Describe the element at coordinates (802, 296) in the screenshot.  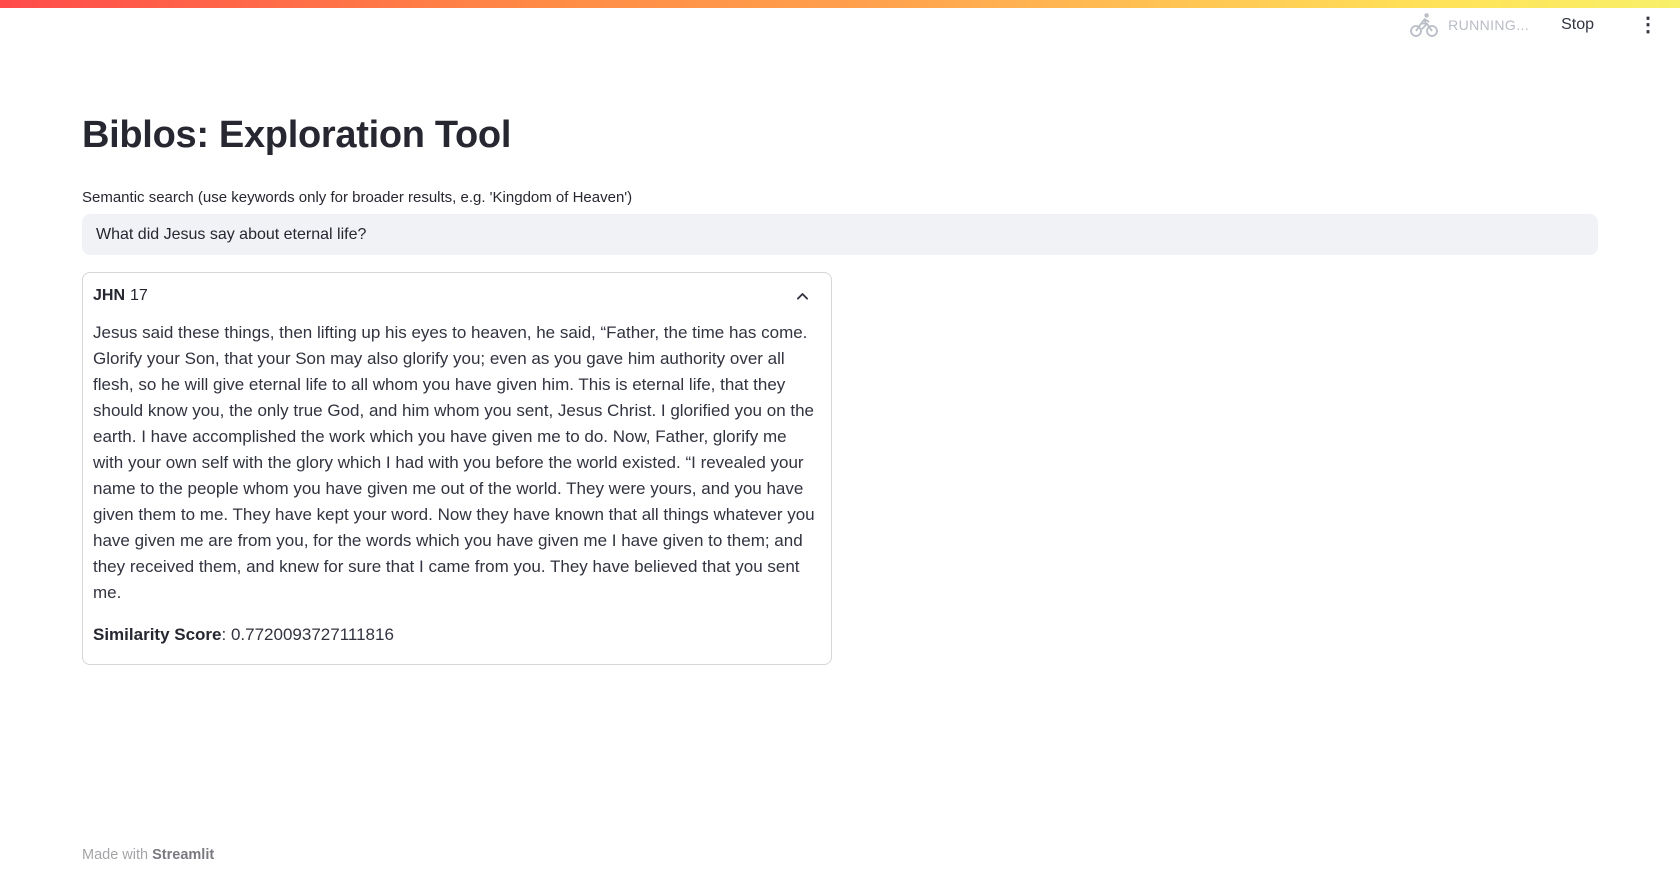
I see `chevron-up-icon` at that location.